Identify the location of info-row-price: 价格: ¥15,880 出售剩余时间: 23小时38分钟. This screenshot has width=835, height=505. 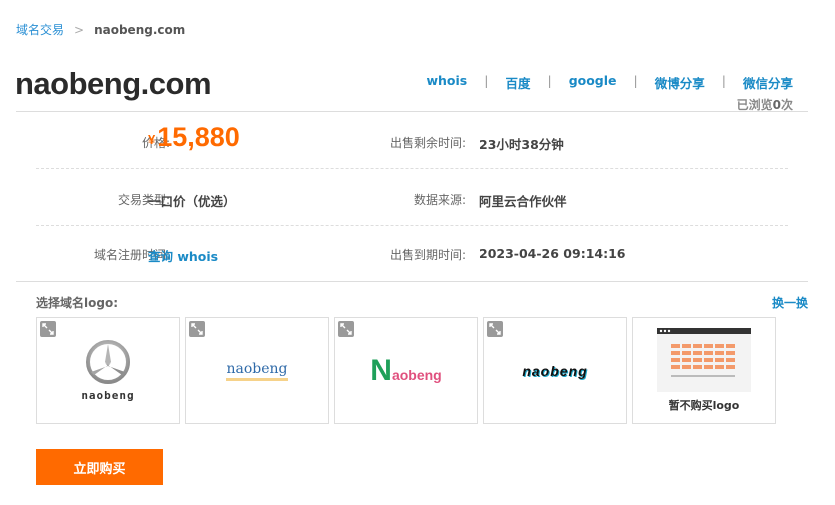
(412, 141).